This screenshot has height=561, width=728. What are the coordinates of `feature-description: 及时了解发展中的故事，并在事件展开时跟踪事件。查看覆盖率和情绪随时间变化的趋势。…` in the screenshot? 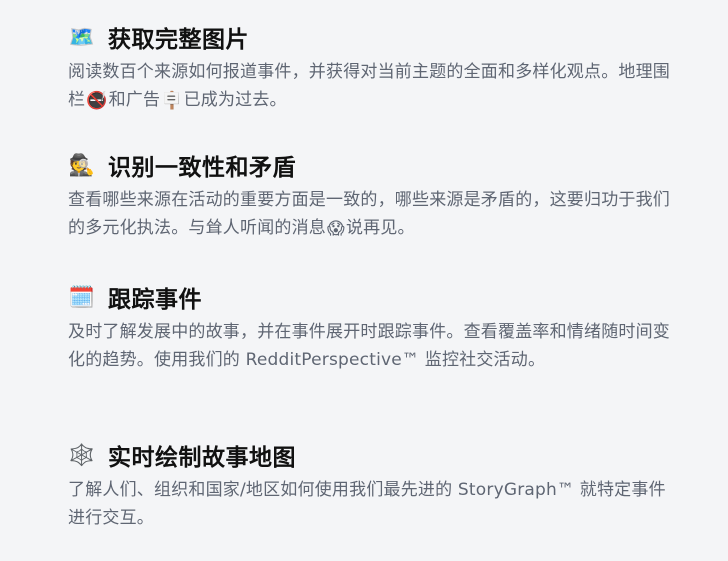 It's located at (369, 346).